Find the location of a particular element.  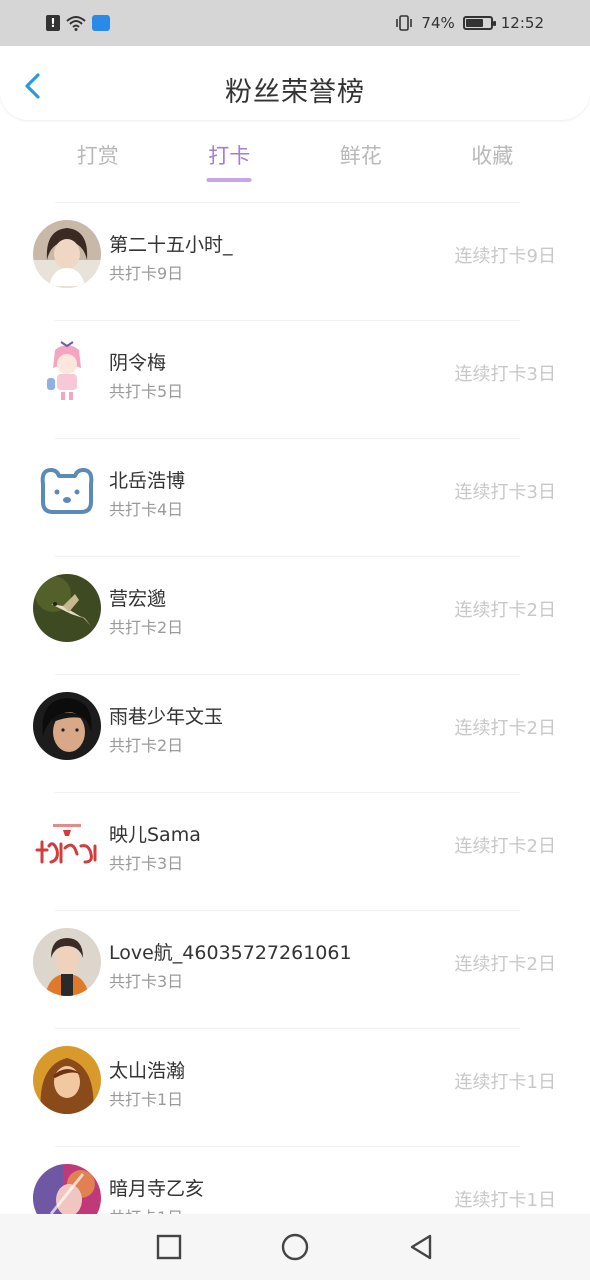

battery-icon is located at coordinates (479, 23).